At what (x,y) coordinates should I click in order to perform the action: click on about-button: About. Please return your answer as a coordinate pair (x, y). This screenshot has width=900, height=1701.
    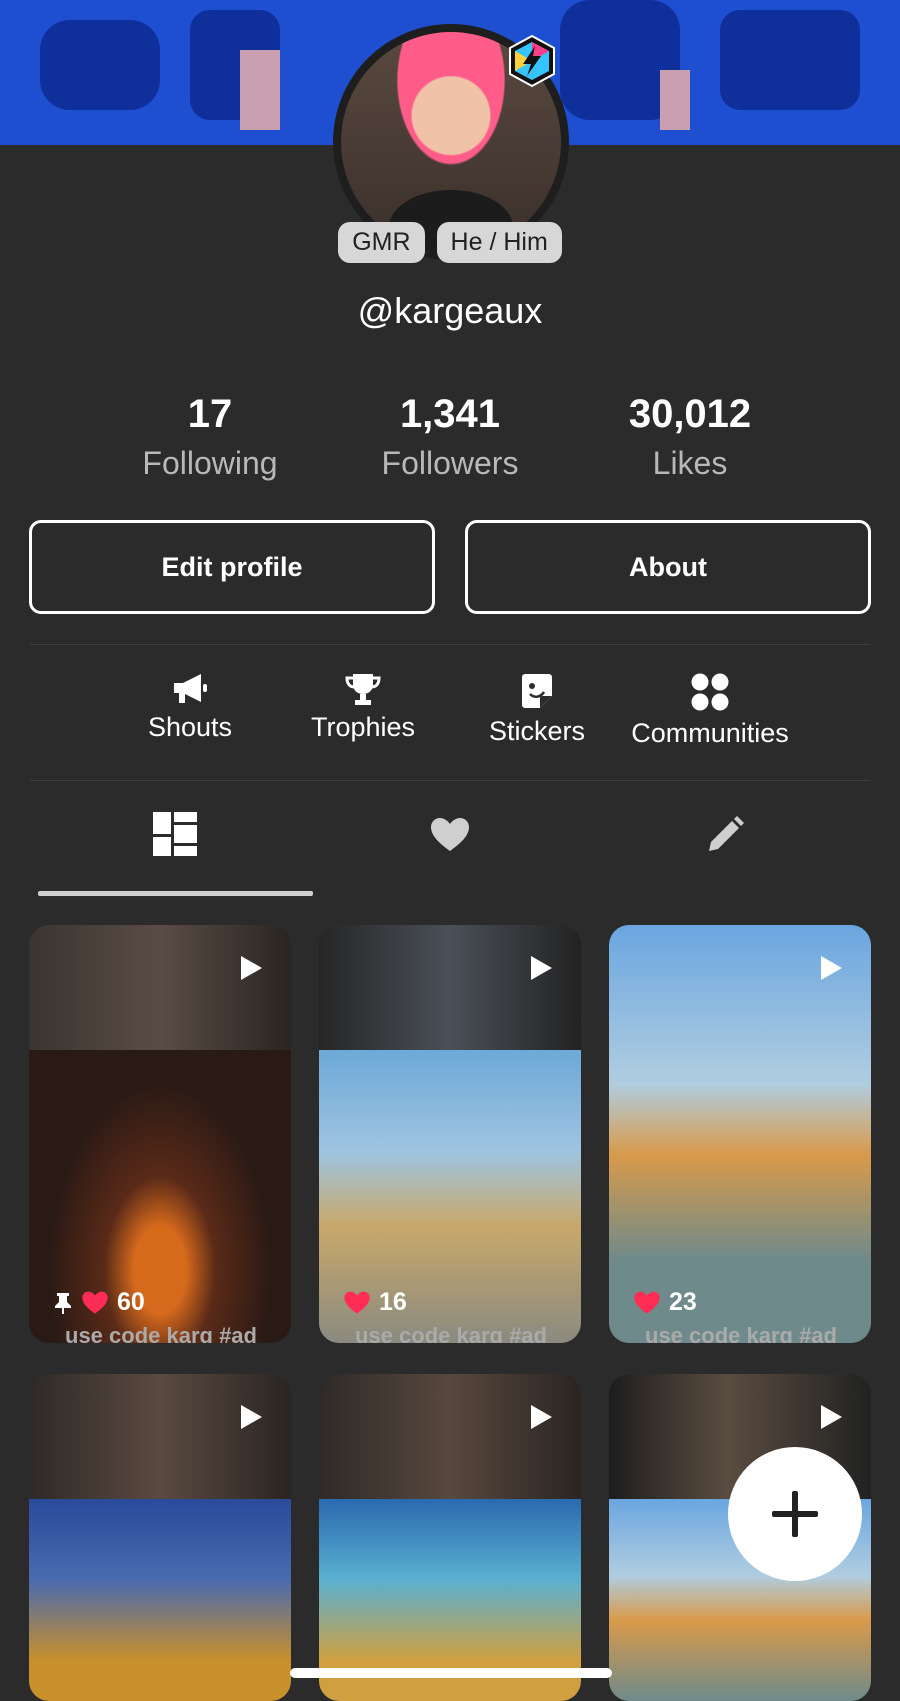
    Looking at the image, I should click on (668, 567).